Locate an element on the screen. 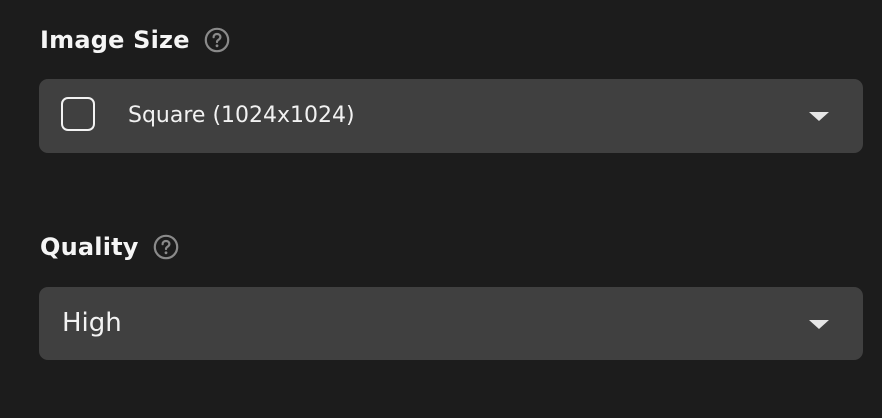 The image size is (882, 418). image-size-label-row: Image Size is located at coordinates (135, 40).